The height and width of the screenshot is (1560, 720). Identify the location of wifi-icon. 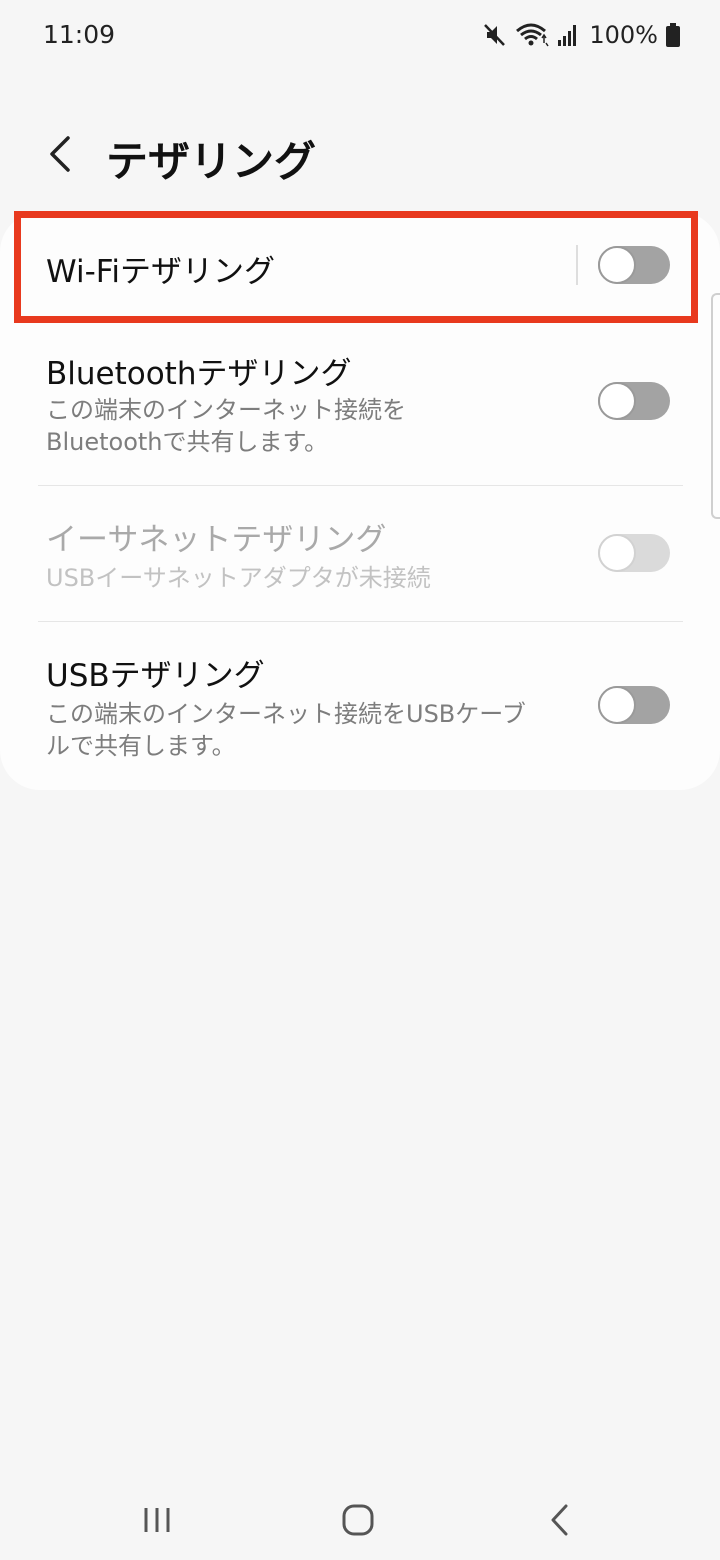
(532, 35).